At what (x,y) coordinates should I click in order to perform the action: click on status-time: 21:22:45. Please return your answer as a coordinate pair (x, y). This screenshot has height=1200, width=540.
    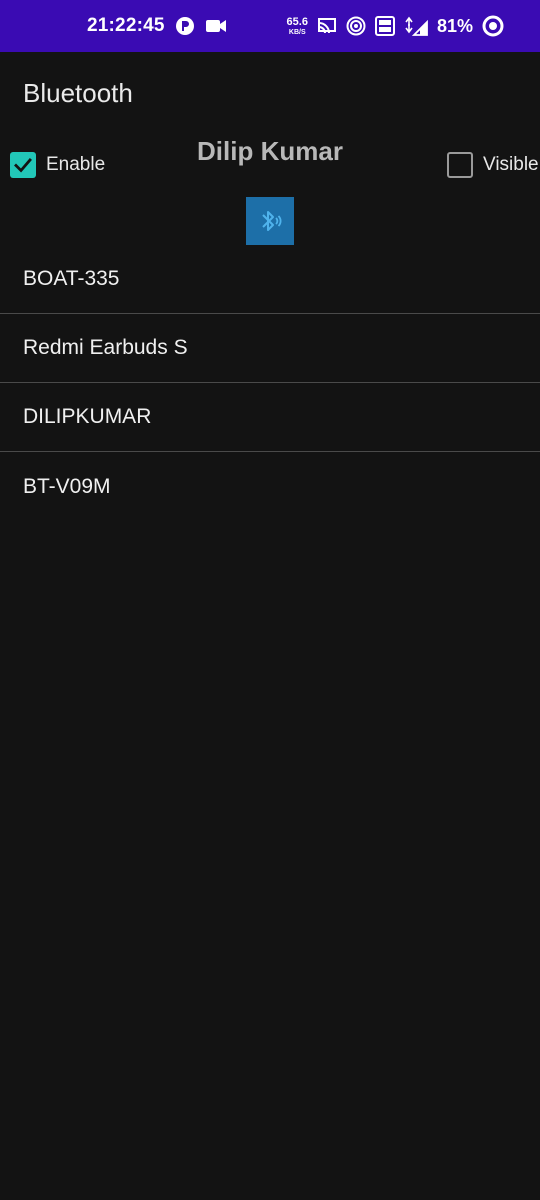
    Looking at the image, I should click on (126, 25).